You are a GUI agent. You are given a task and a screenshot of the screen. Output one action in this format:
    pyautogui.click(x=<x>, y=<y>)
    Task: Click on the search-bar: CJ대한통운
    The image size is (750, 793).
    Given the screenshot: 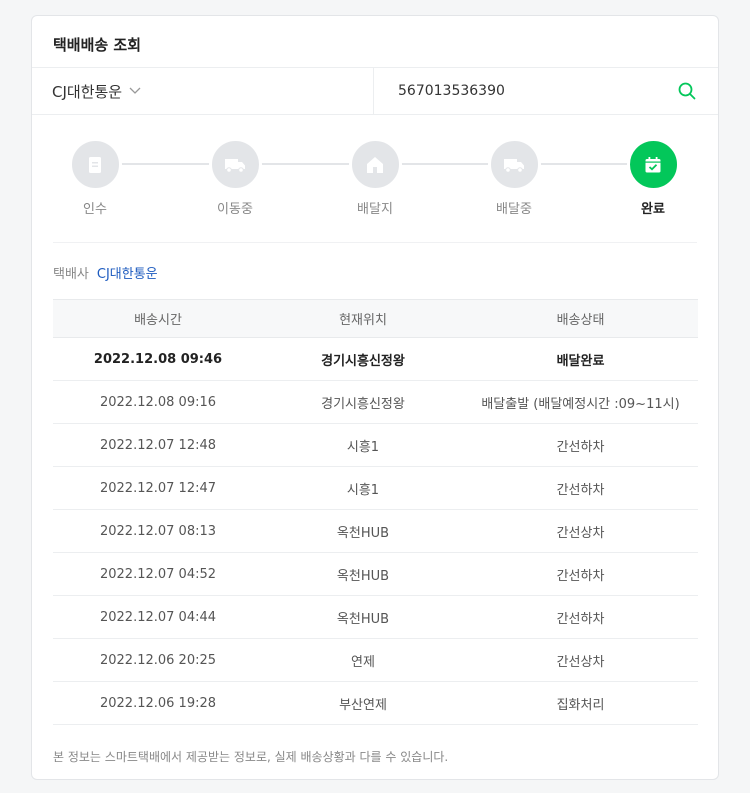 What is the action you would take?
    pyautogui.click(x=375, y=91)
    